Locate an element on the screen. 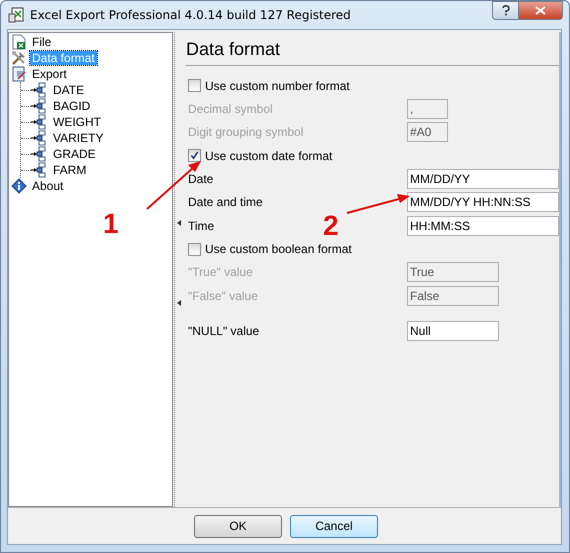 The height and width of the screenshot is (553, 570). close-button is located at coordinates (541, 10).